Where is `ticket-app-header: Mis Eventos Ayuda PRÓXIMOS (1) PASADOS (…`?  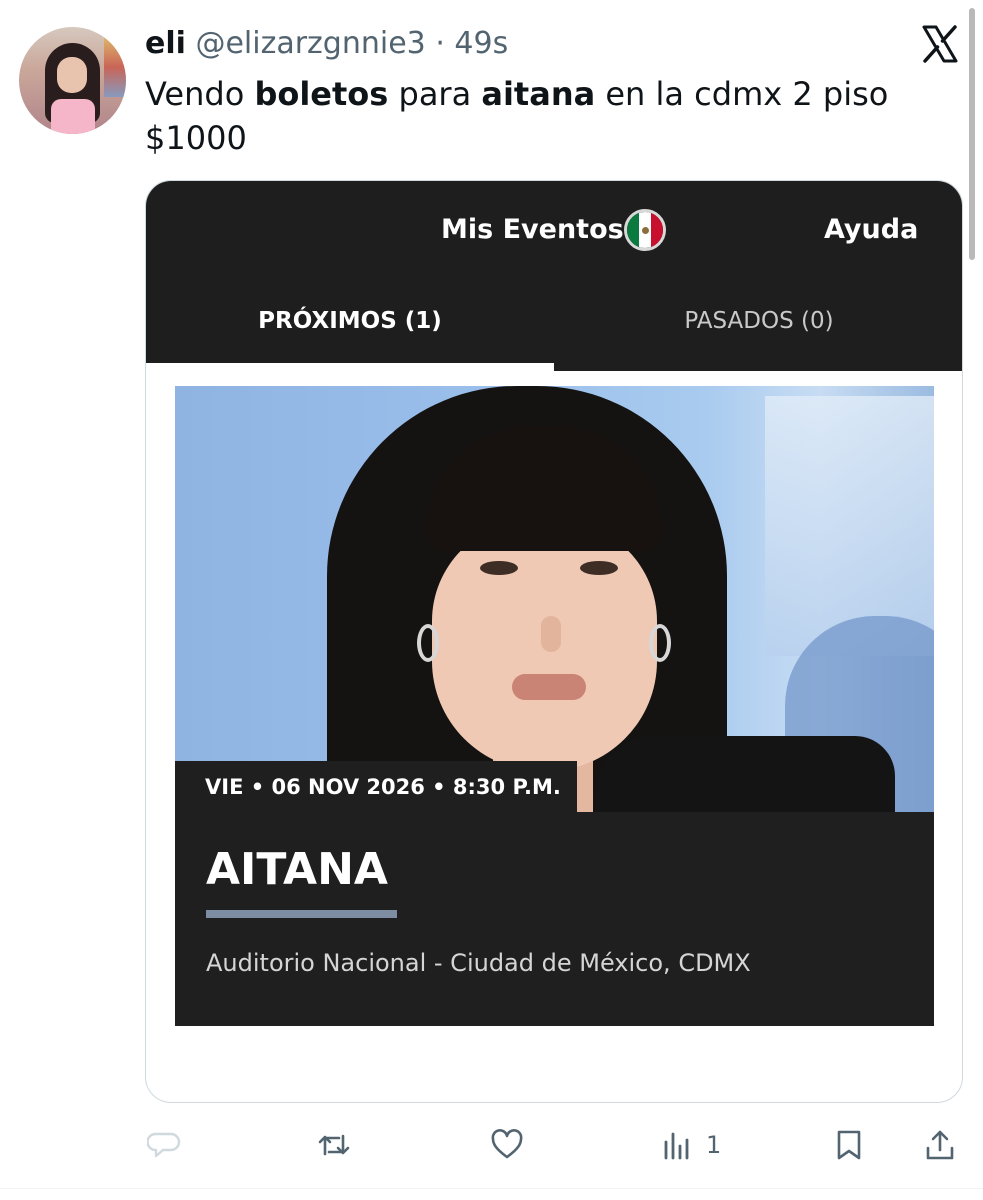
ticket-app-header: Mis Eventos Ayuda PRÓXIMOS (1) PASADOS (… is located at coordinates (554, 276).